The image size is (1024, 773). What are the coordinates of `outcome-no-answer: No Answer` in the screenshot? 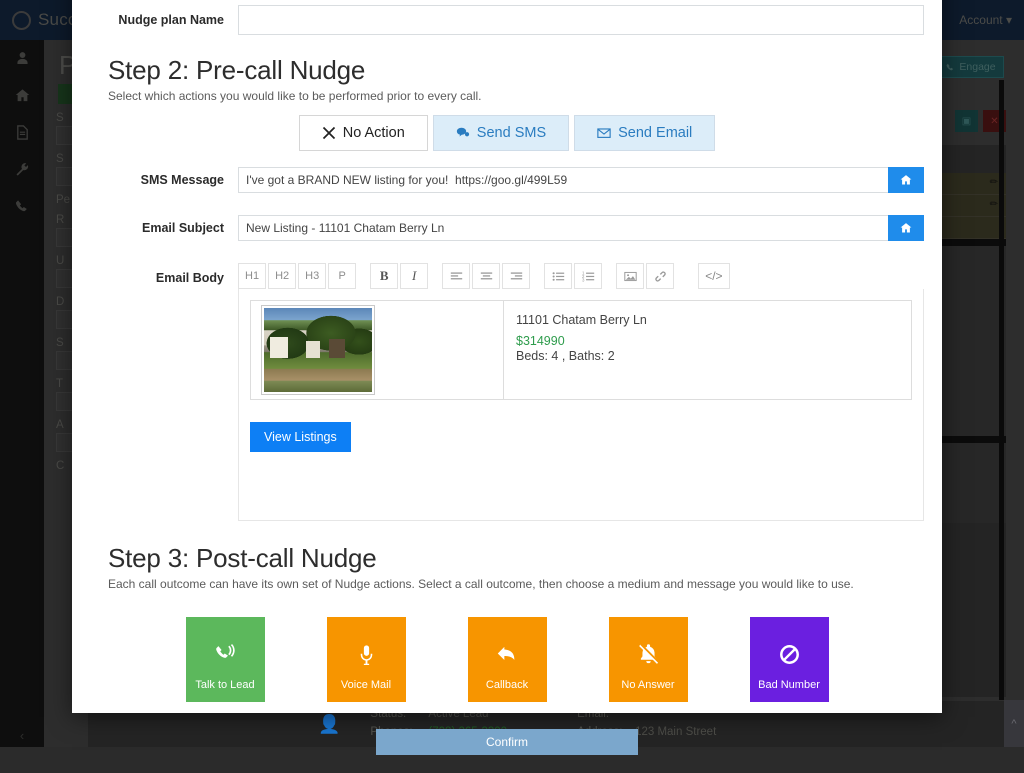 It's located at (648, 659).